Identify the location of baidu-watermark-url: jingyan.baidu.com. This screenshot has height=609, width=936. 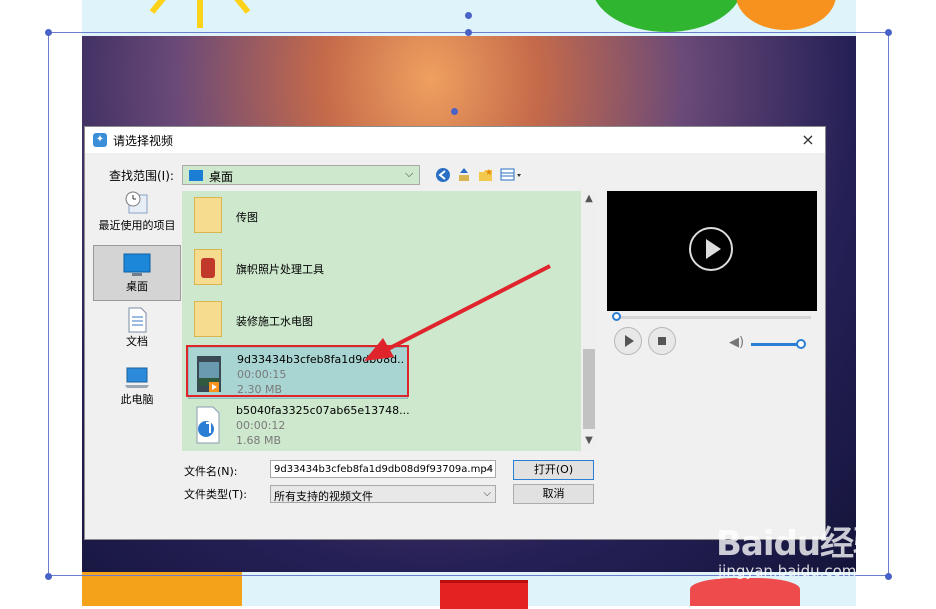
(787, 571).